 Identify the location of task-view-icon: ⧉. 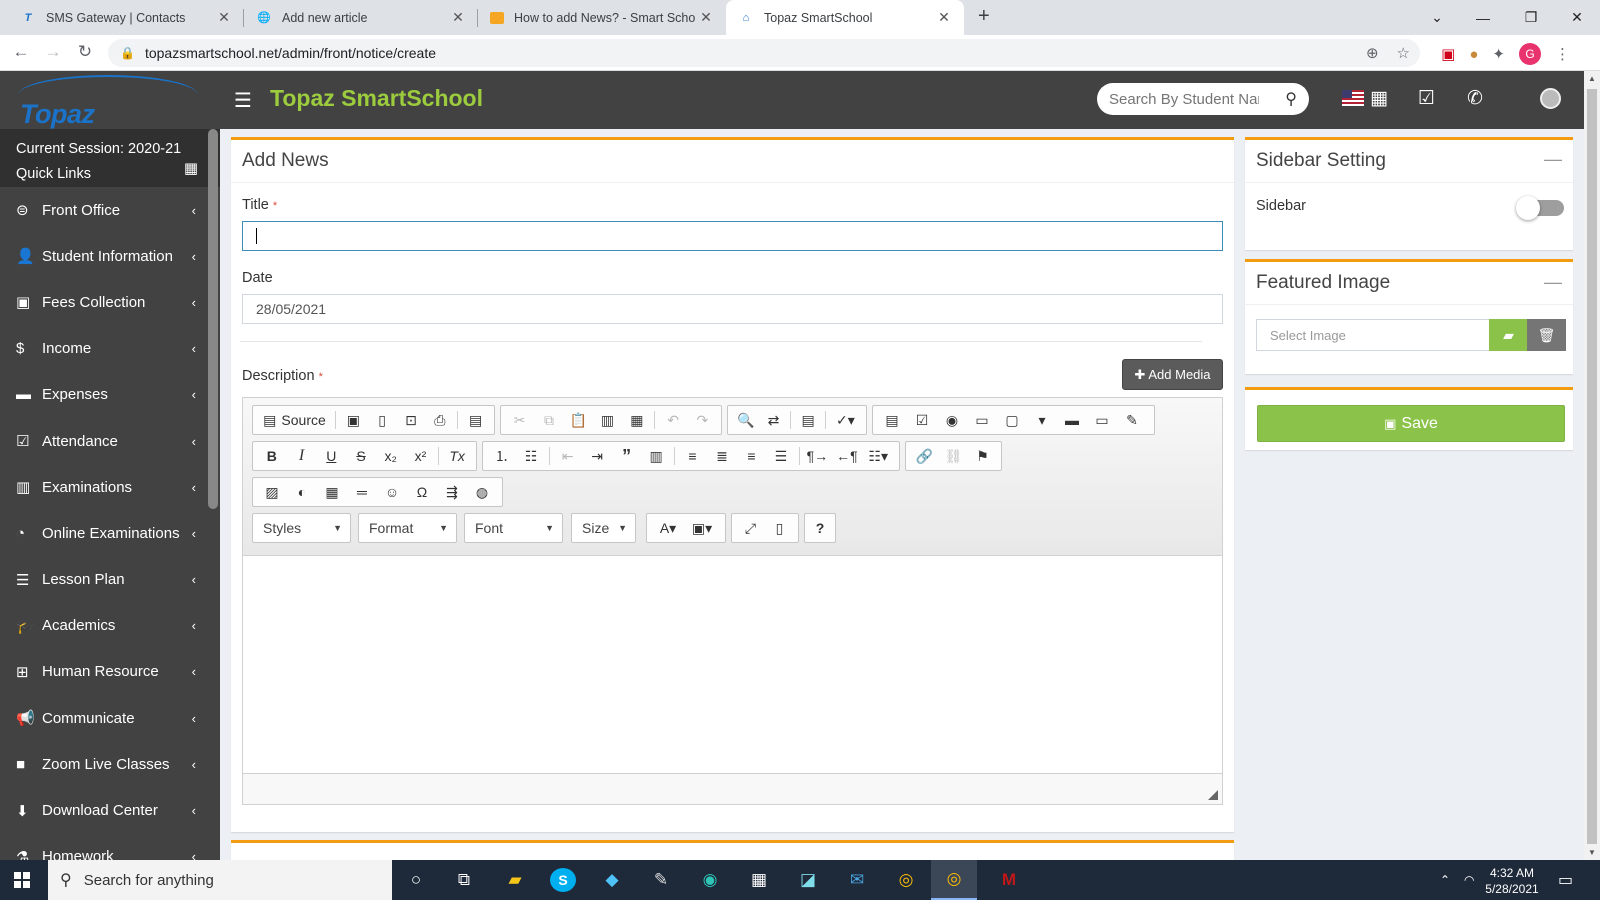
(464, 880).